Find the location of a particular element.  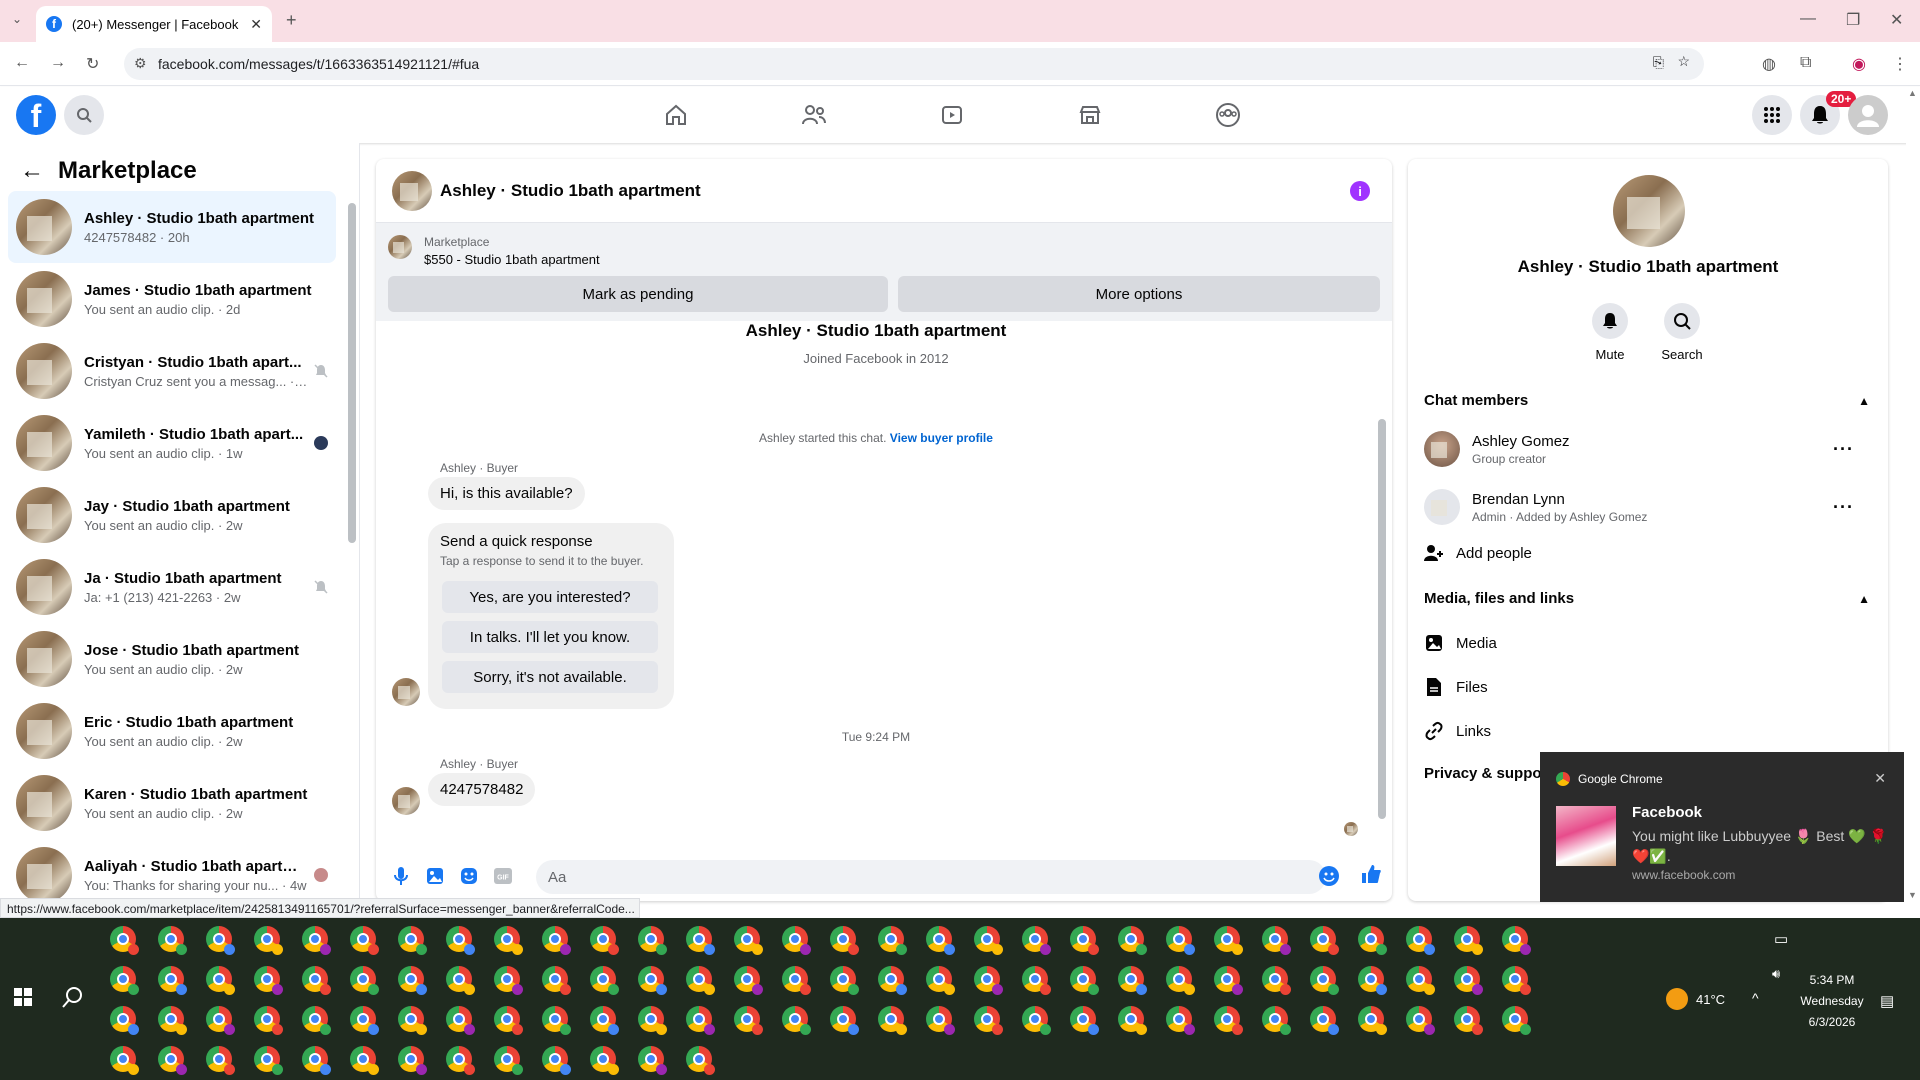

scroll-up-icon: ▲ is located at coordinates (1912, 93).